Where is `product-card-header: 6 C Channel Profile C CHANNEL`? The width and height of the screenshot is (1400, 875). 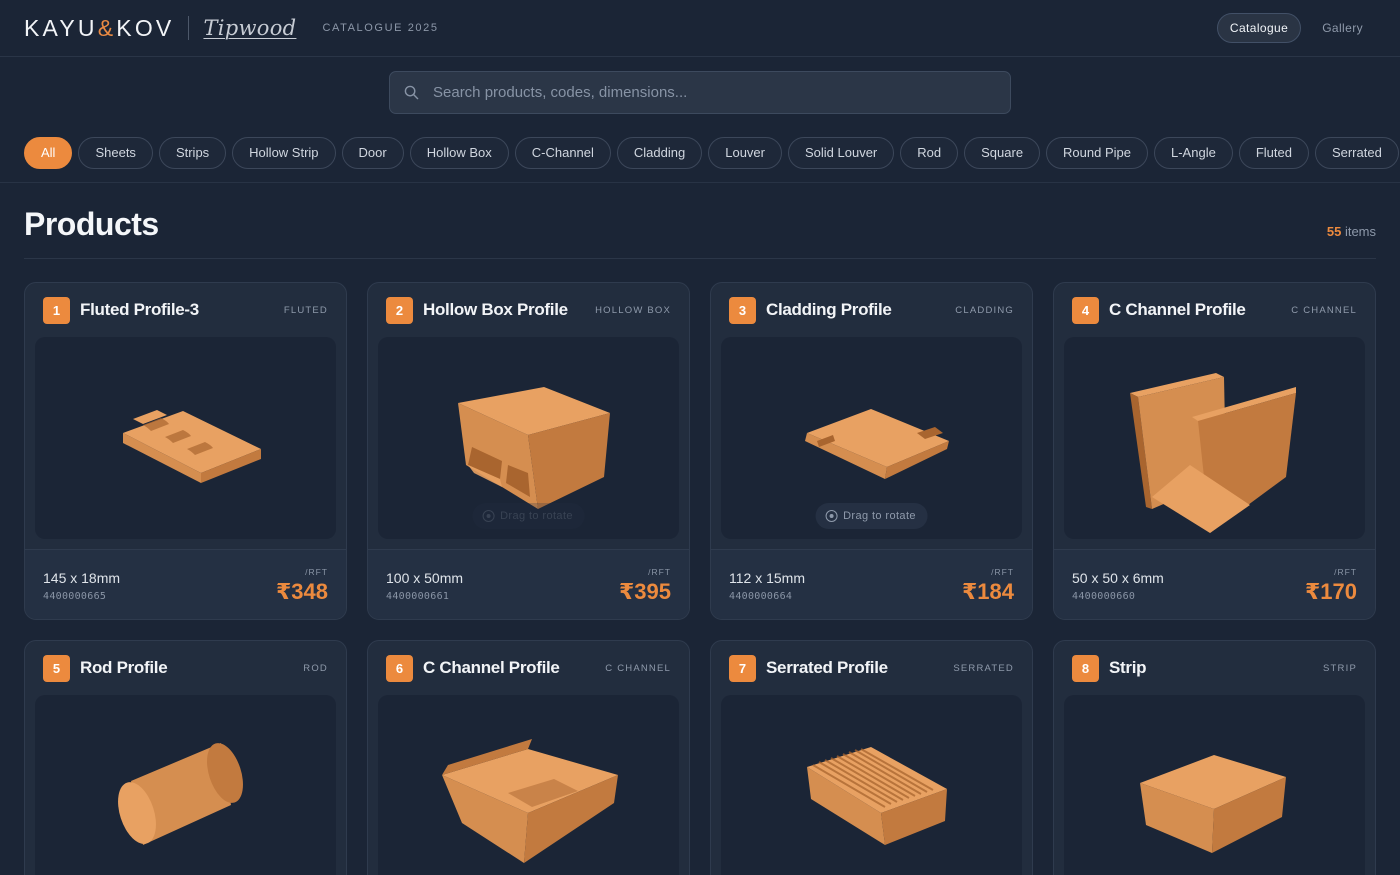 product-card-header: 6 C Channel Profile C CHANNEL is located at coordinates (528, 668).